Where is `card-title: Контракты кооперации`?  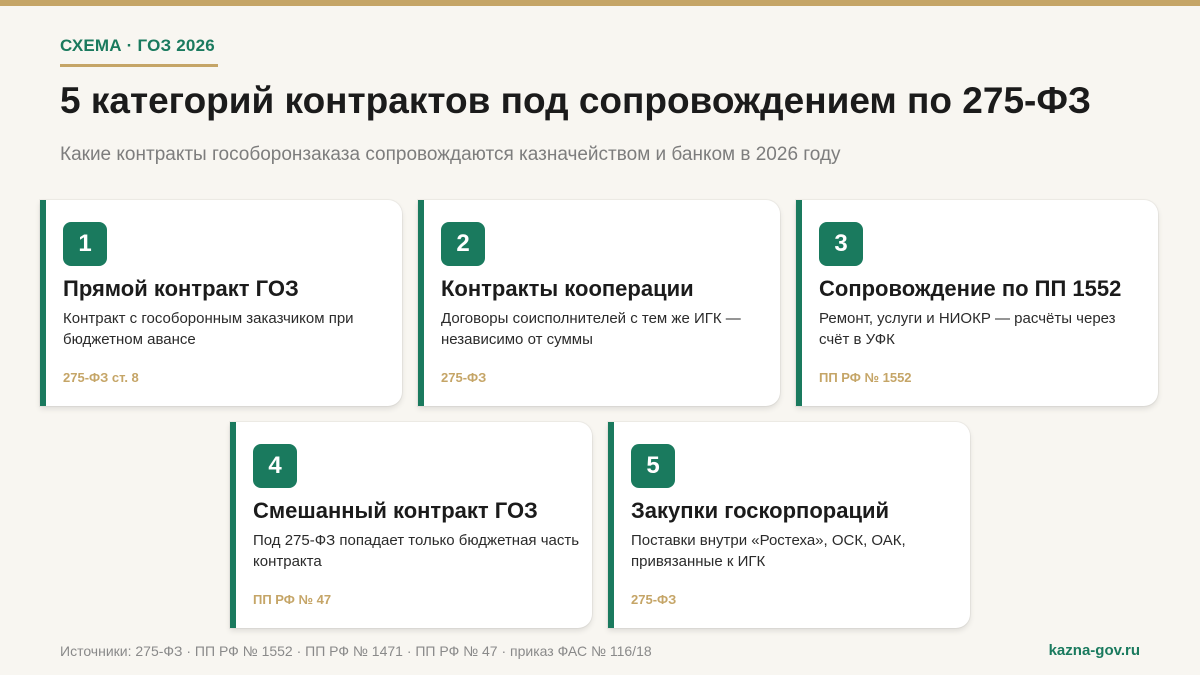
card-title: Контракты кооперации is located at coordinates (567, 288).